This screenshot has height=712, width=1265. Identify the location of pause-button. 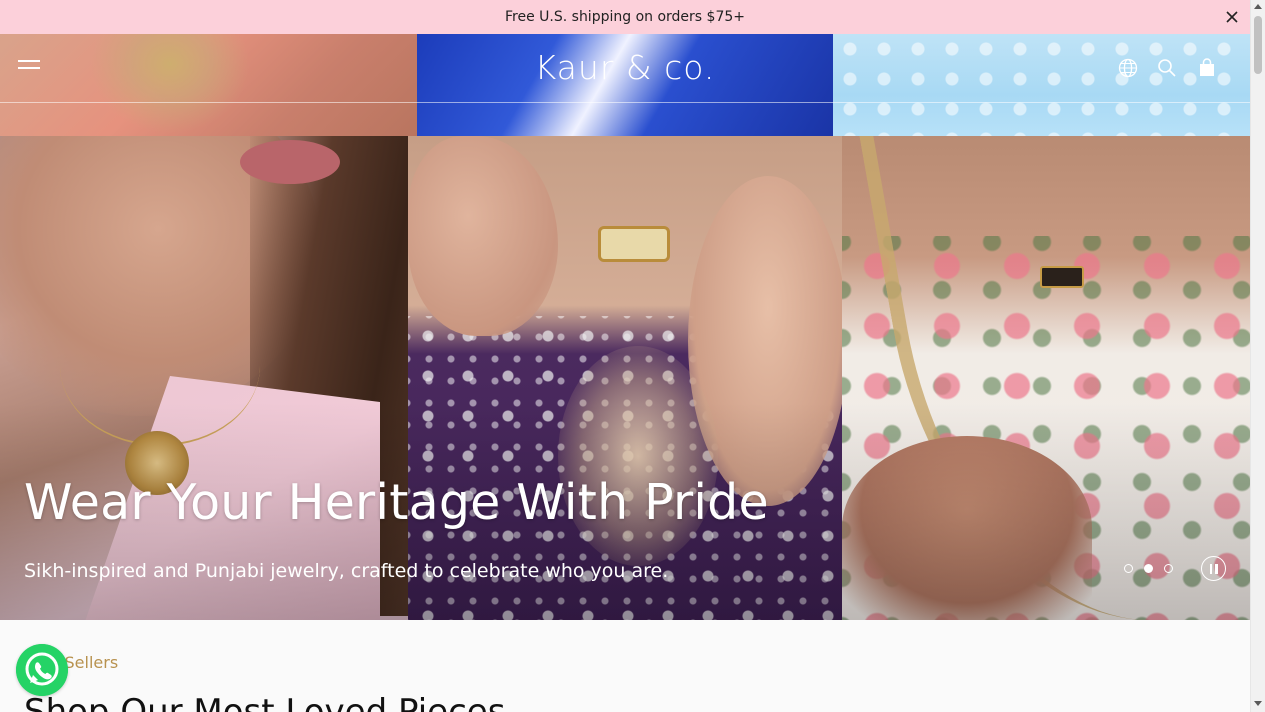
(1213, 568).